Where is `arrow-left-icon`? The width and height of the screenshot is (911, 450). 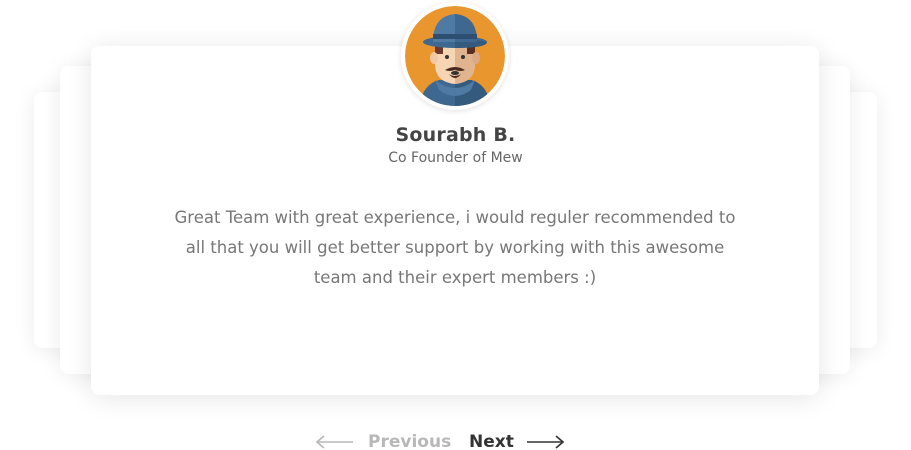
arrow-left-icon is located at coordinates (335, 442).